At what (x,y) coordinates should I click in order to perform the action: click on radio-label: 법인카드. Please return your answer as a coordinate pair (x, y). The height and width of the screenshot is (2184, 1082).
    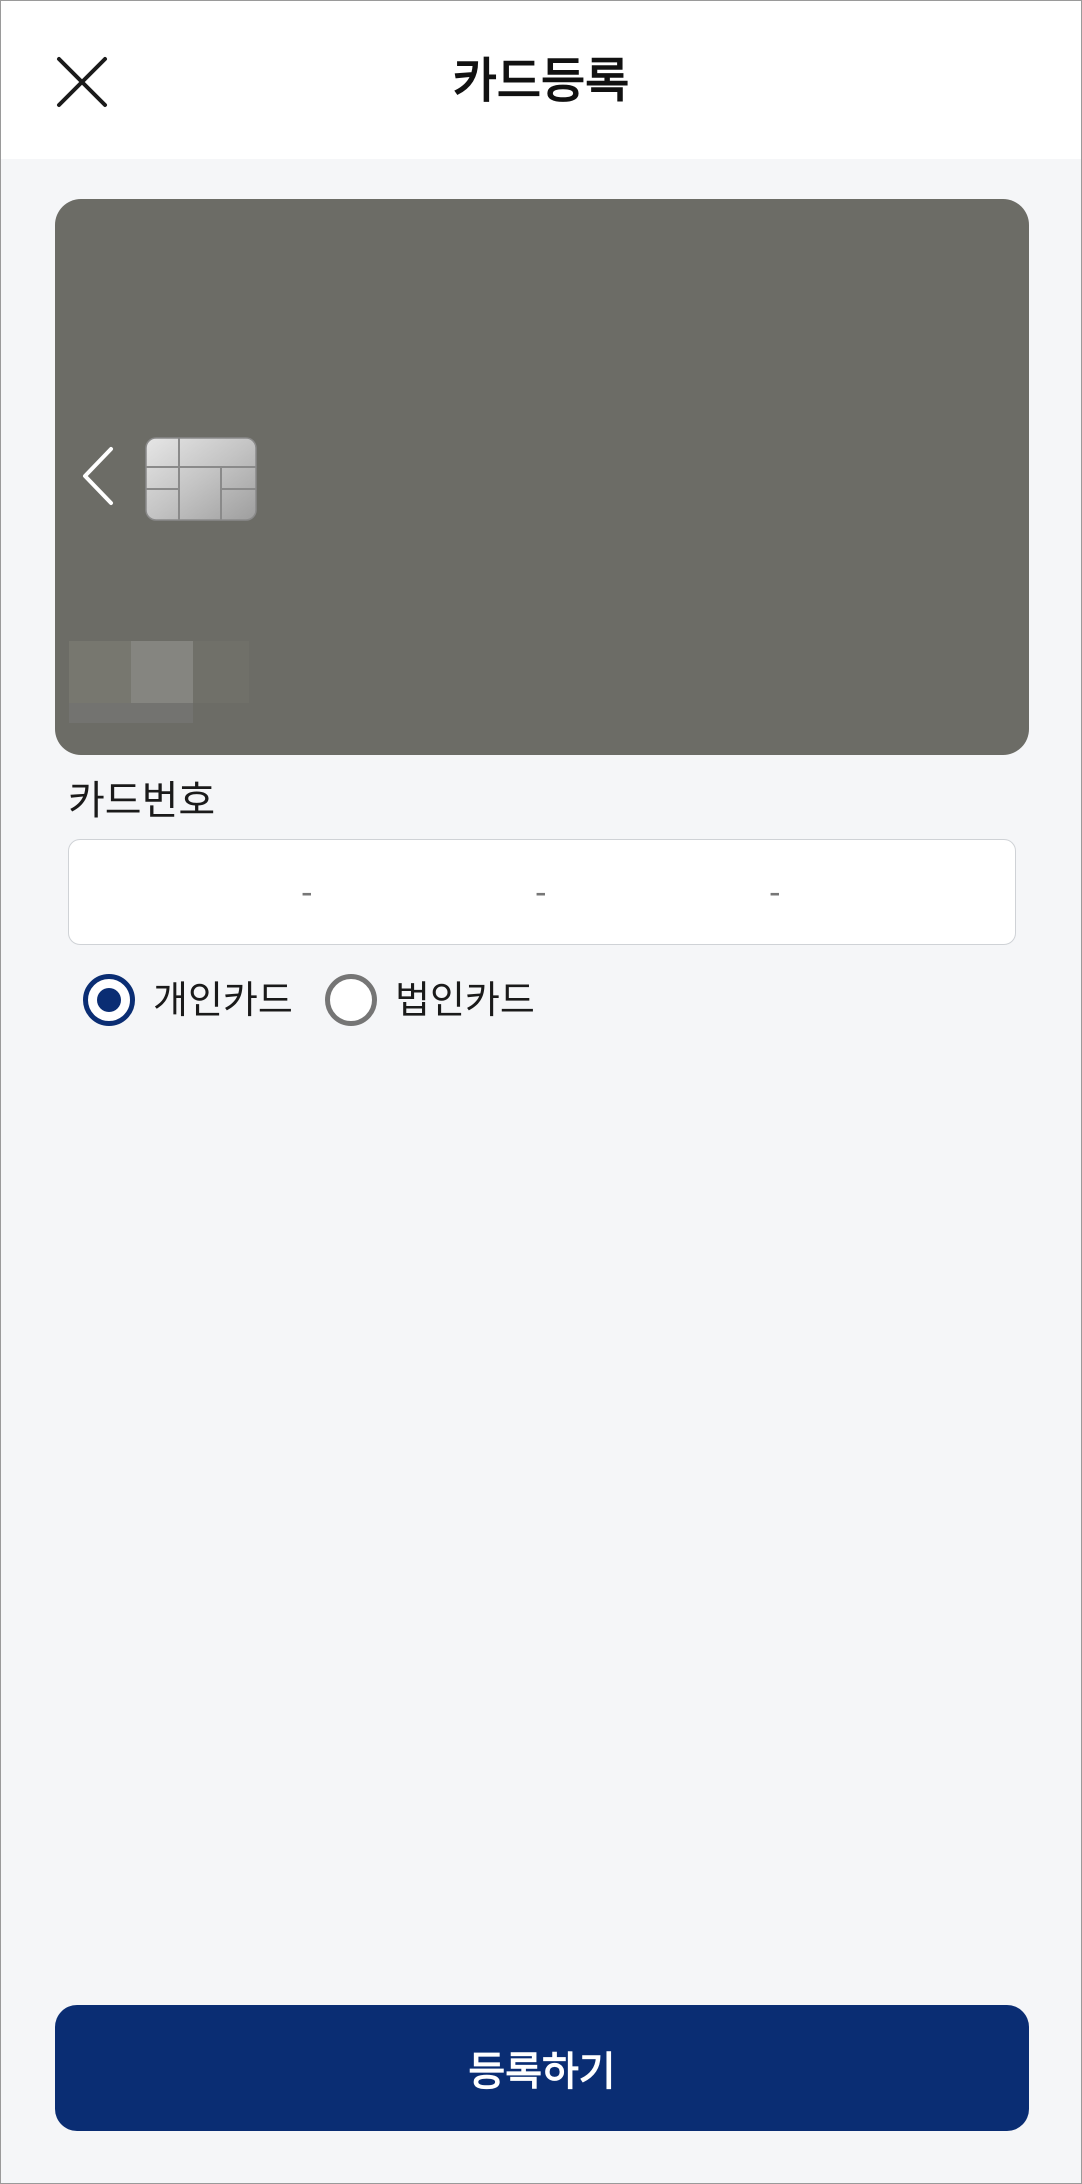
    Looking at the image, I should click on (465, 1000).